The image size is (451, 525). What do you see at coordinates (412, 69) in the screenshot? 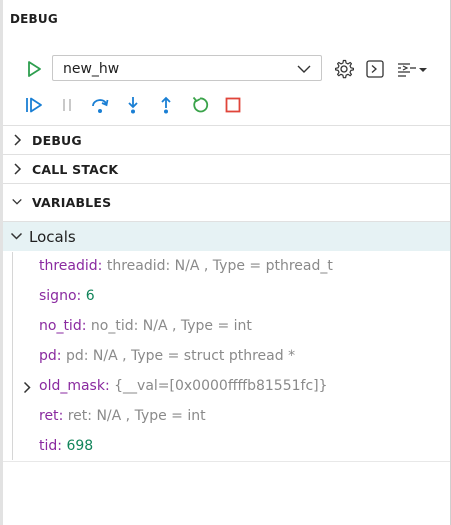
I see `list-menu-icon` at bounding box center [412, 69].